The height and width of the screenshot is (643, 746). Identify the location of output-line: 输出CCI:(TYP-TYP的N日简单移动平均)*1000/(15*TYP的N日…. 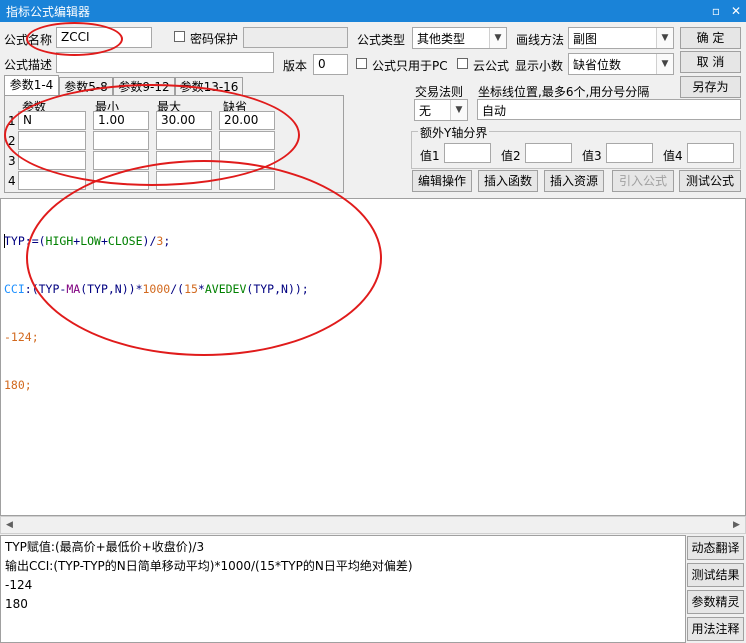
(209, 566).